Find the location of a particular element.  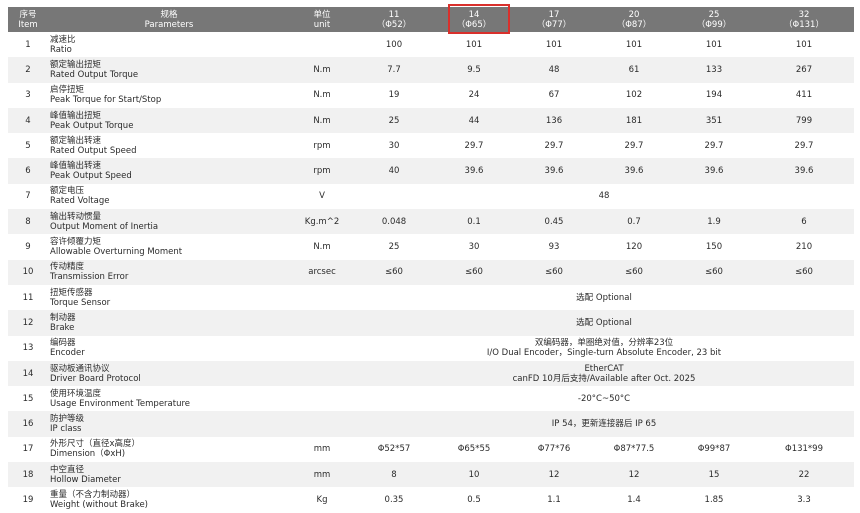

value-cell: 10 is located at coordinates (474, 474).